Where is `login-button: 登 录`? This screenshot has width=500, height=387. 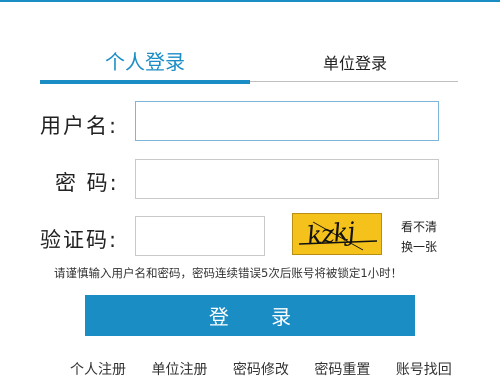 login-button: 登 录 is located at coordinates (250, 315).